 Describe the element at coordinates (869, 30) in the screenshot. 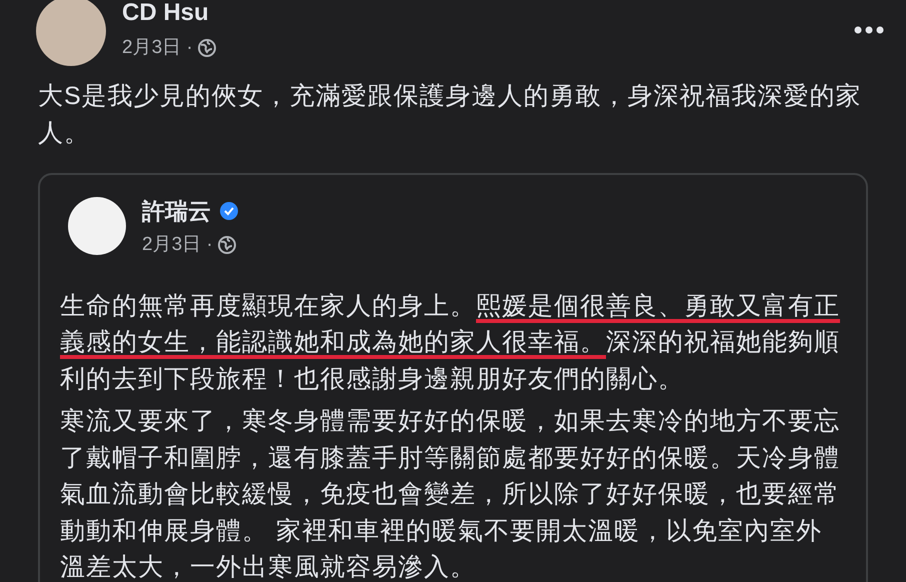

I see `more-options-icon` at that location.